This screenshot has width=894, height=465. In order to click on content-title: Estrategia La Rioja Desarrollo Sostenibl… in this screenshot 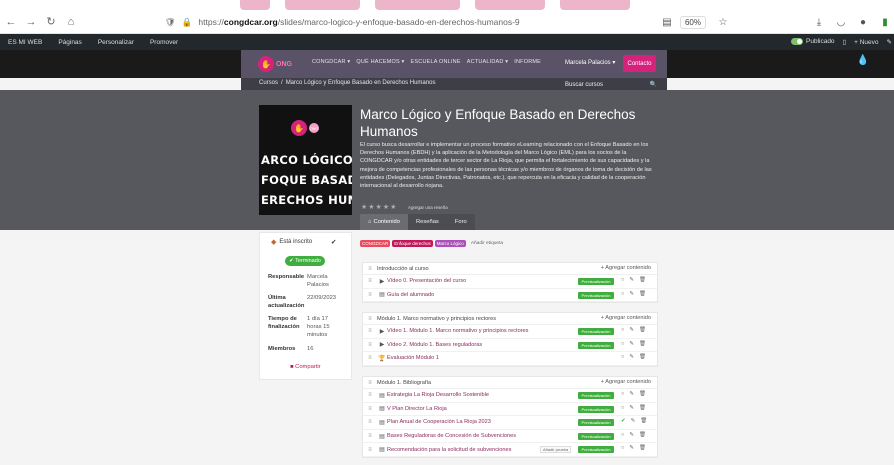, I will do `click(438, 395)`.